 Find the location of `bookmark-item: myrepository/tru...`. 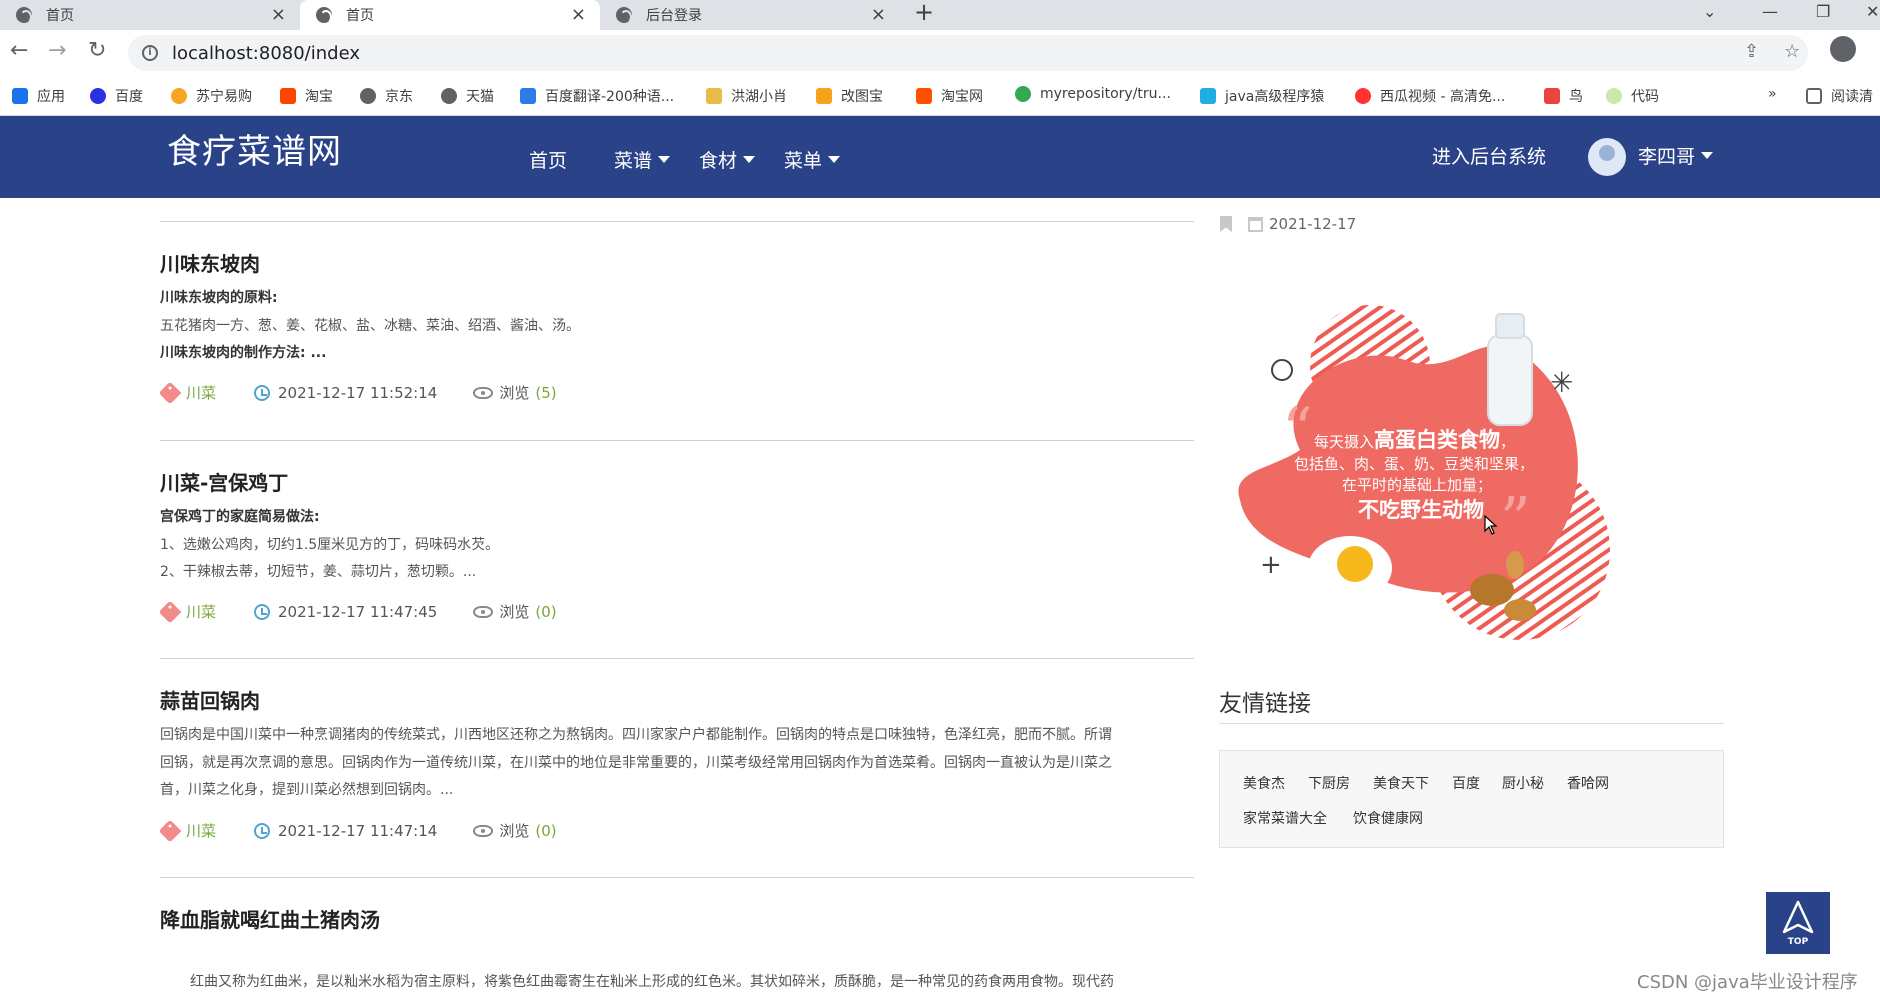

bookmark-item: myrepository/tru... is located at coordinates (1093, 94).